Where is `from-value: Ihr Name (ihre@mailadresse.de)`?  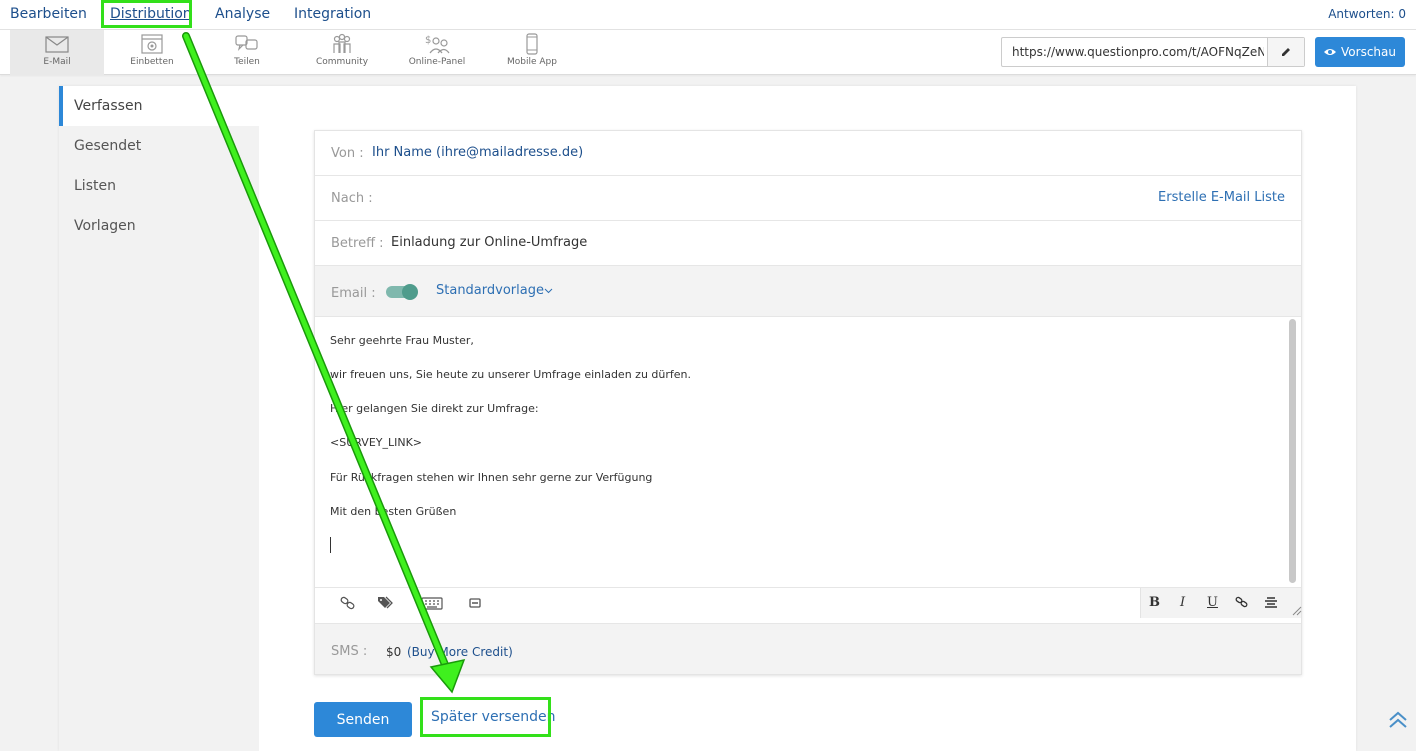
from-value: Ihr Name (ihre@mailadresse.de) is located at coordinates (477, 152).